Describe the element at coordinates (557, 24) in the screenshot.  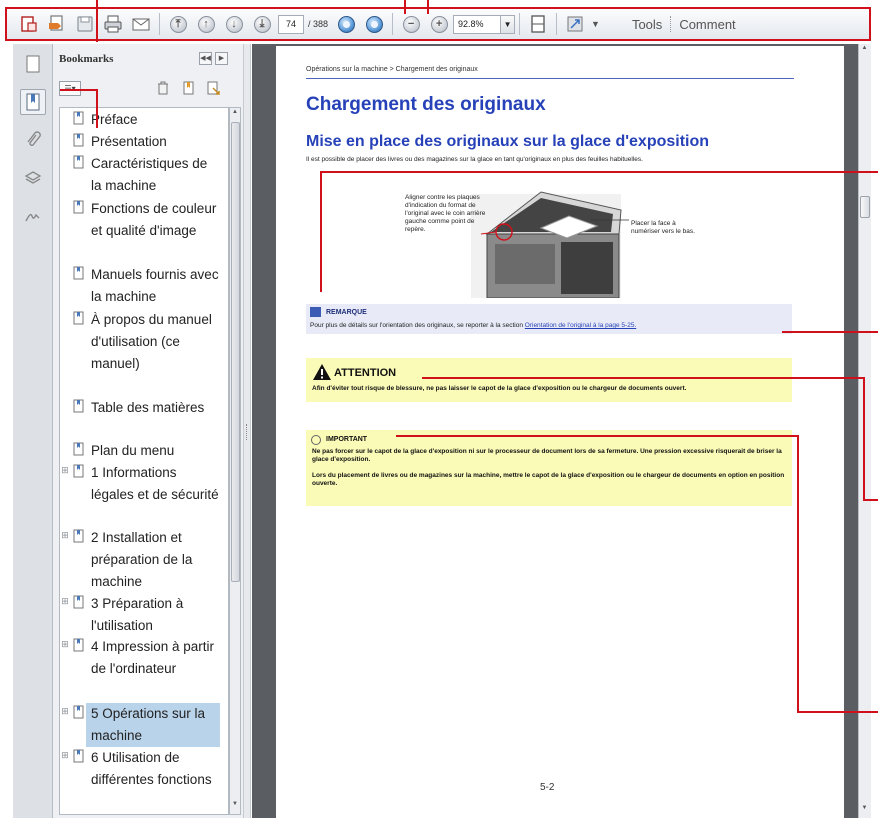
I see `toolbar-separator` at that location.